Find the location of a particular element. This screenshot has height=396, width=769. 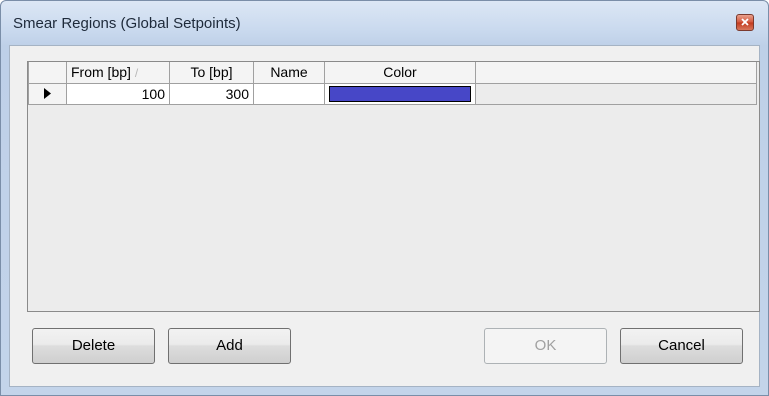

close-button is located at coordinates (745, 22).